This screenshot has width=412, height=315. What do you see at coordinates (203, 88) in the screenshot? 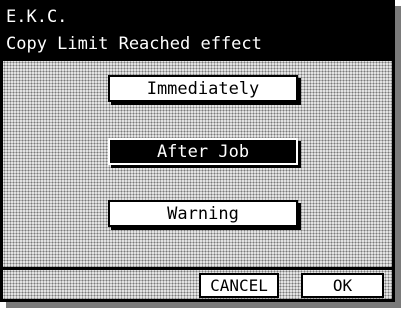
I see `option-immediately-button: Immediately` at bounding box center [203, 88].